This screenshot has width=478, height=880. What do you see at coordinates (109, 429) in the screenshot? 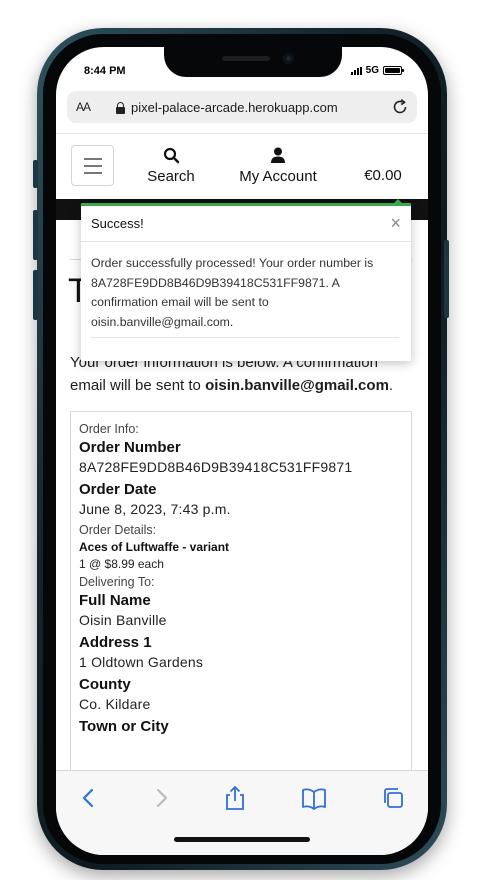
I see `order-info-label: Order Info:` at bounding box center [109, 429].